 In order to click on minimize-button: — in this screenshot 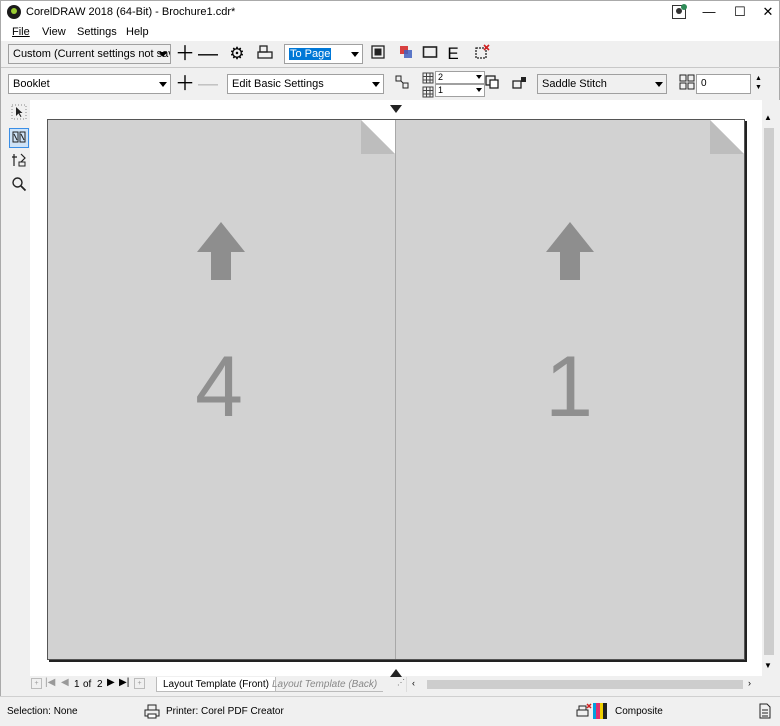, I will do `click(709, 12)`.